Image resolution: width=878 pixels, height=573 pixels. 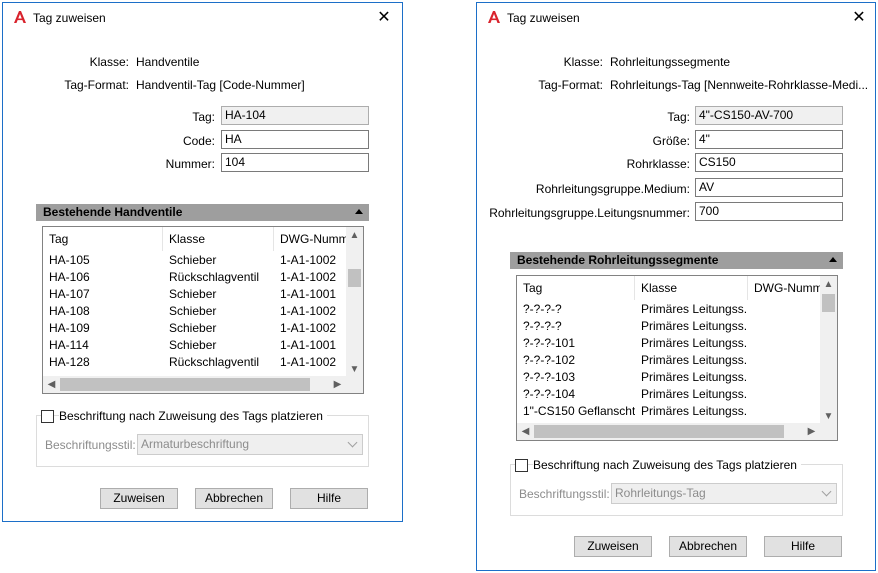 What do you see at coordinates (612, 189) in the screenshot?
I see `medium-label: Rohrleitungsgruppe.Medium:` at bounding box center [612, 189].